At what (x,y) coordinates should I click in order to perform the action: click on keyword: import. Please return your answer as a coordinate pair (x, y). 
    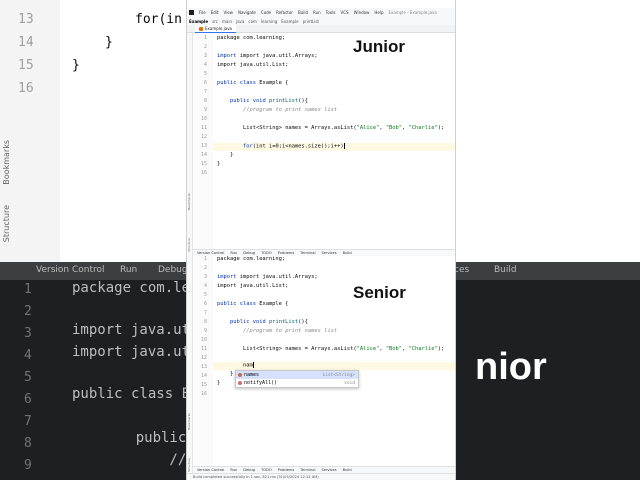
    Looking at the image, I should click on (228, 277).